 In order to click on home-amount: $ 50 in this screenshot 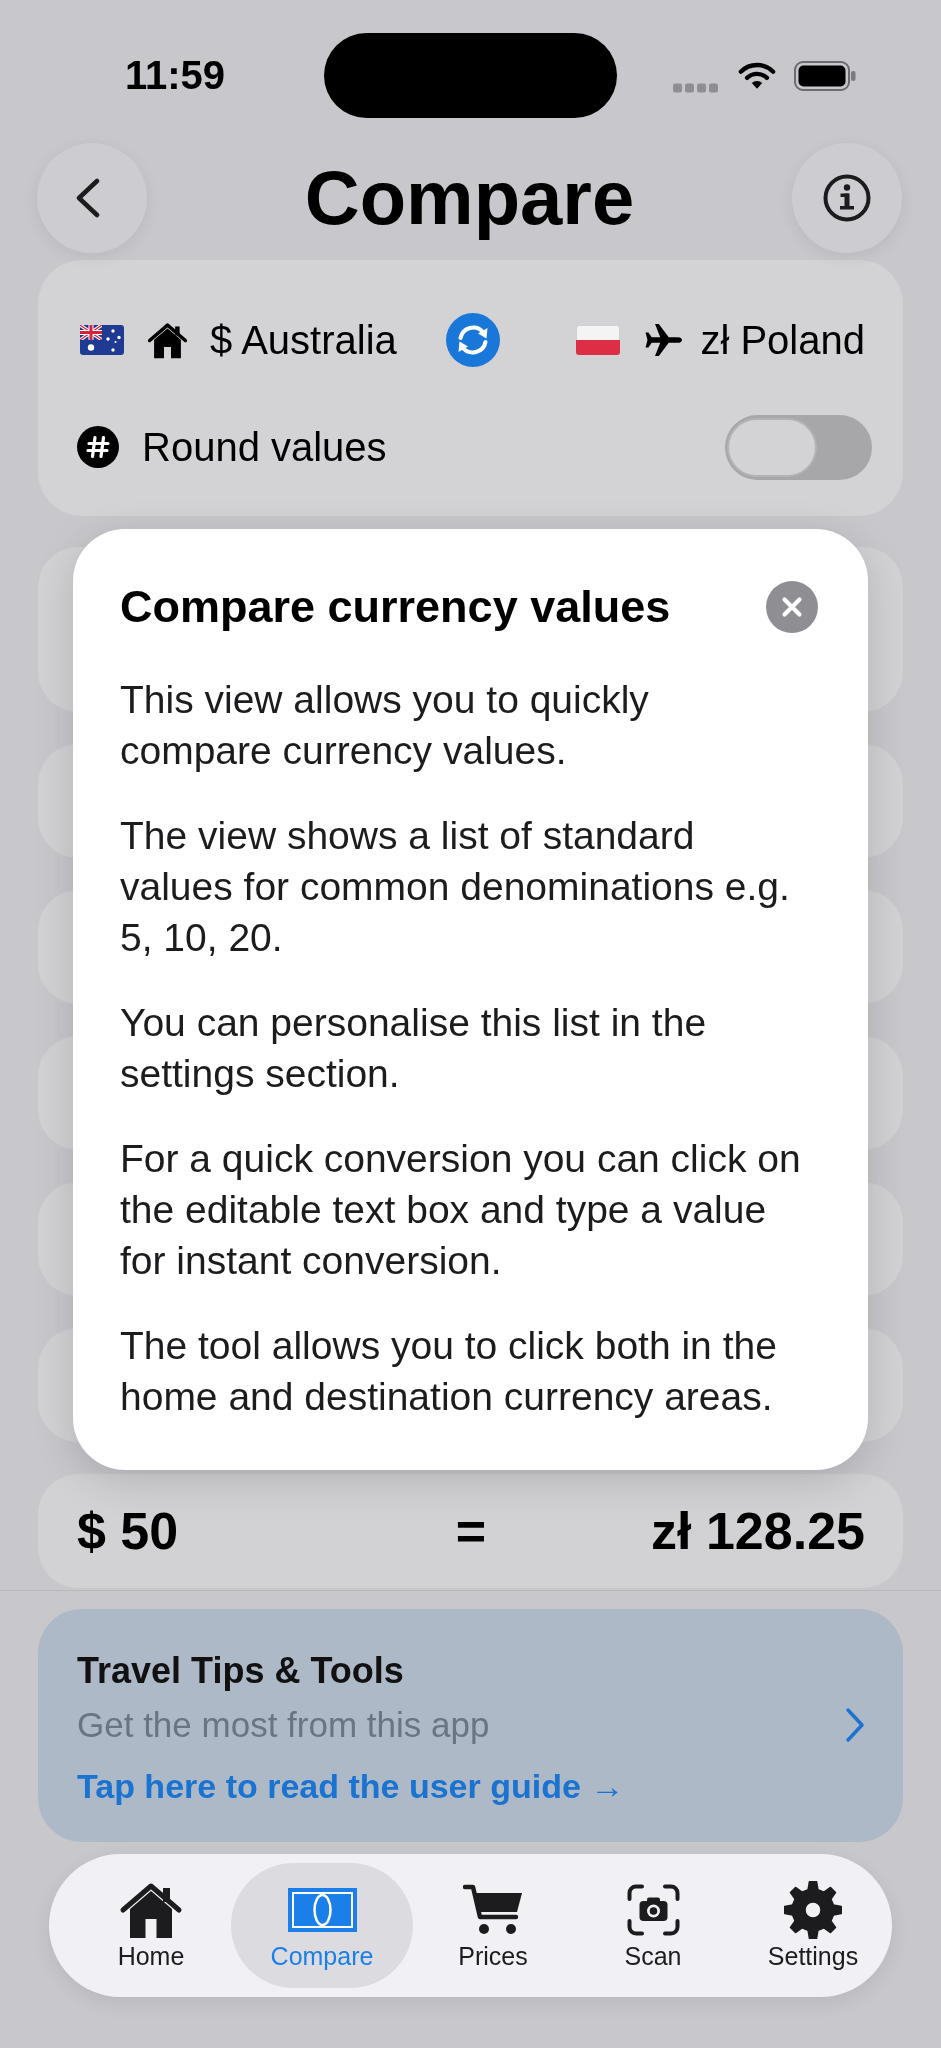, I will do `click(128, 1531)`.